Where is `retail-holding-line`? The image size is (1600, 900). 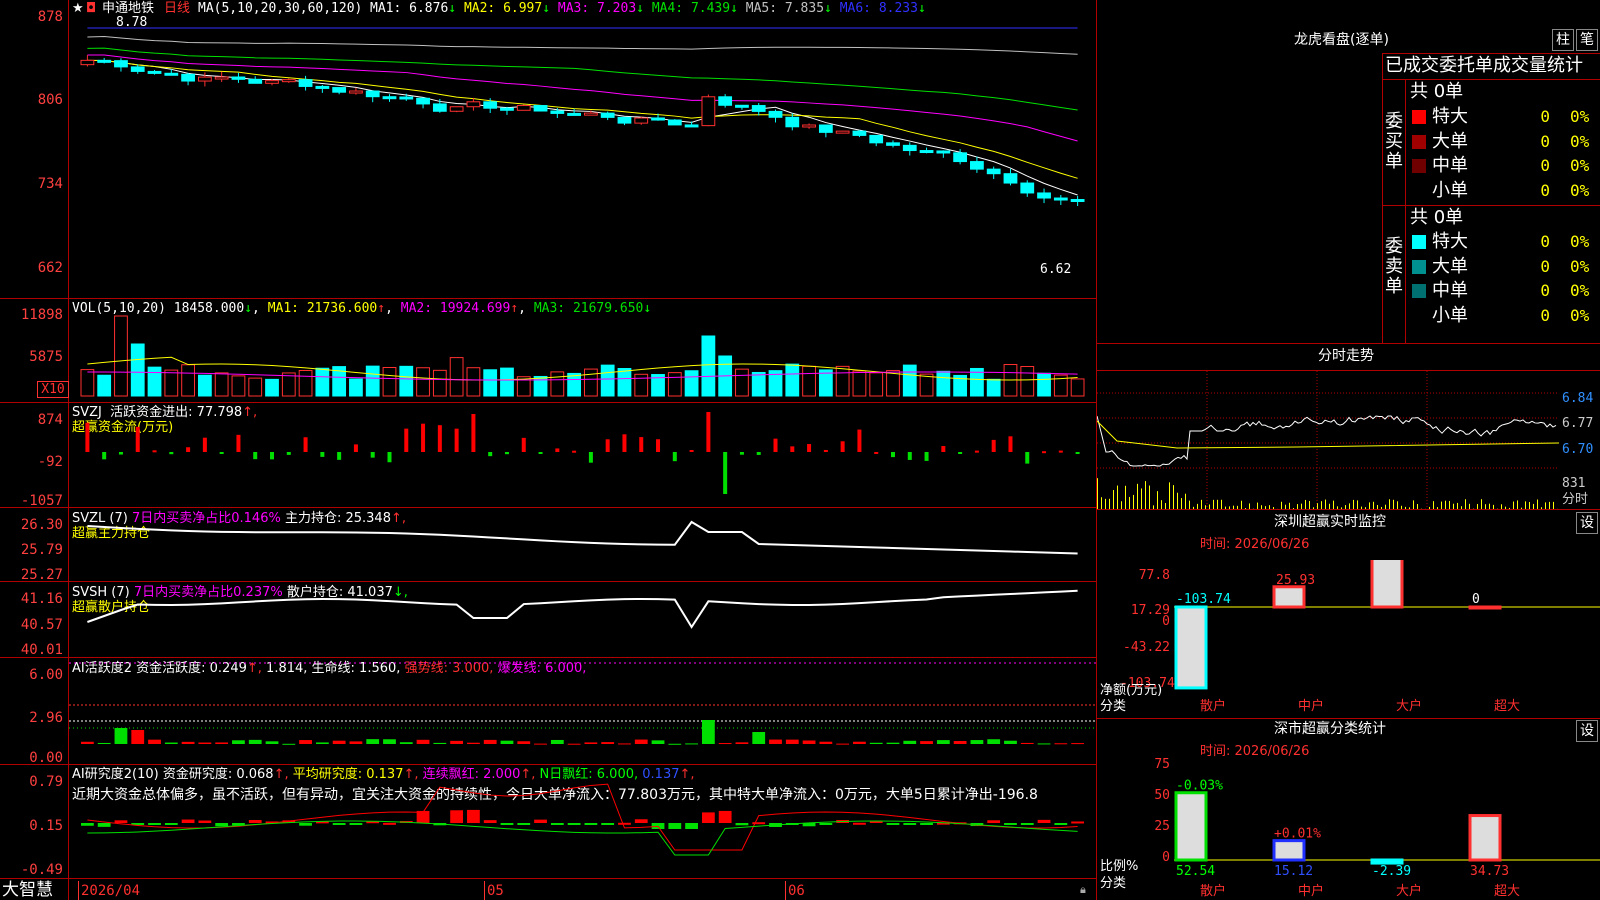 retail-holding-line is located at coordinates (582, 609).